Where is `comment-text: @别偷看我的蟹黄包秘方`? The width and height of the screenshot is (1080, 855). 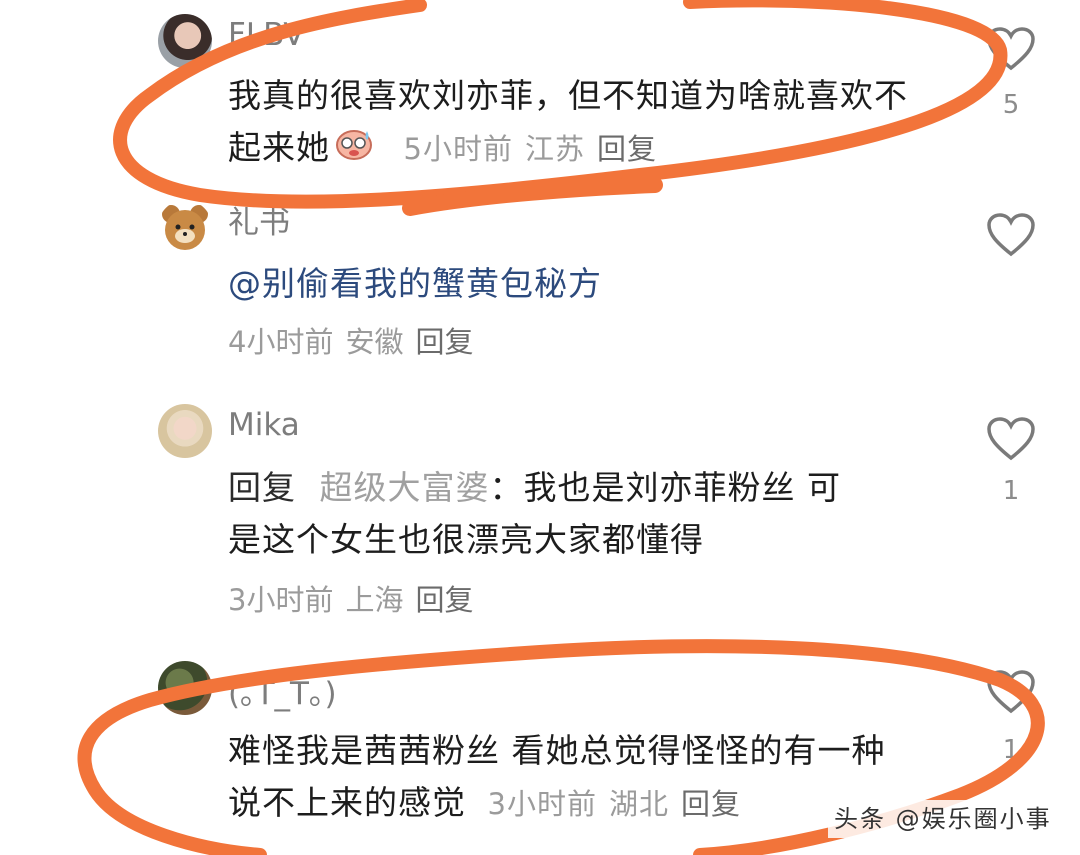
comment-text: @别偷看我的蟹黄包秘方 is located at coordinates (578, 284).